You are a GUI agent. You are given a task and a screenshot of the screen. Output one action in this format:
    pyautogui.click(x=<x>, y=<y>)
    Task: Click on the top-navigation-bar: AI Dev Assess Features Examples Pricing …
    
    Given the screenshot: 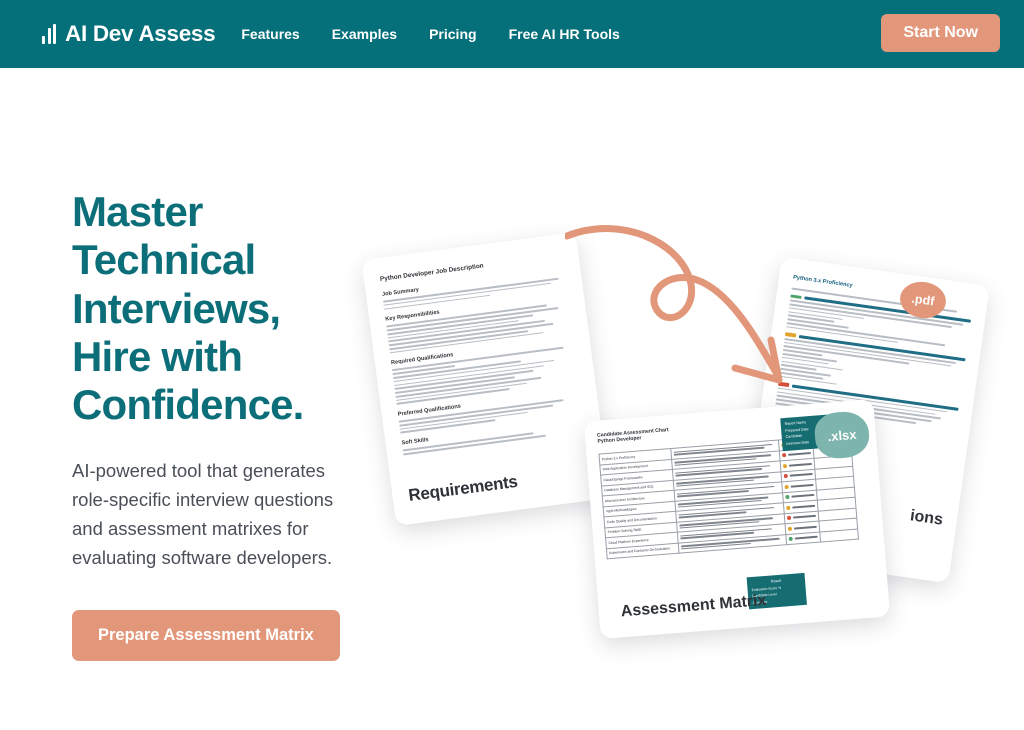 What is the action you would take?
    pyautogui.click(x=512, y=34)
    